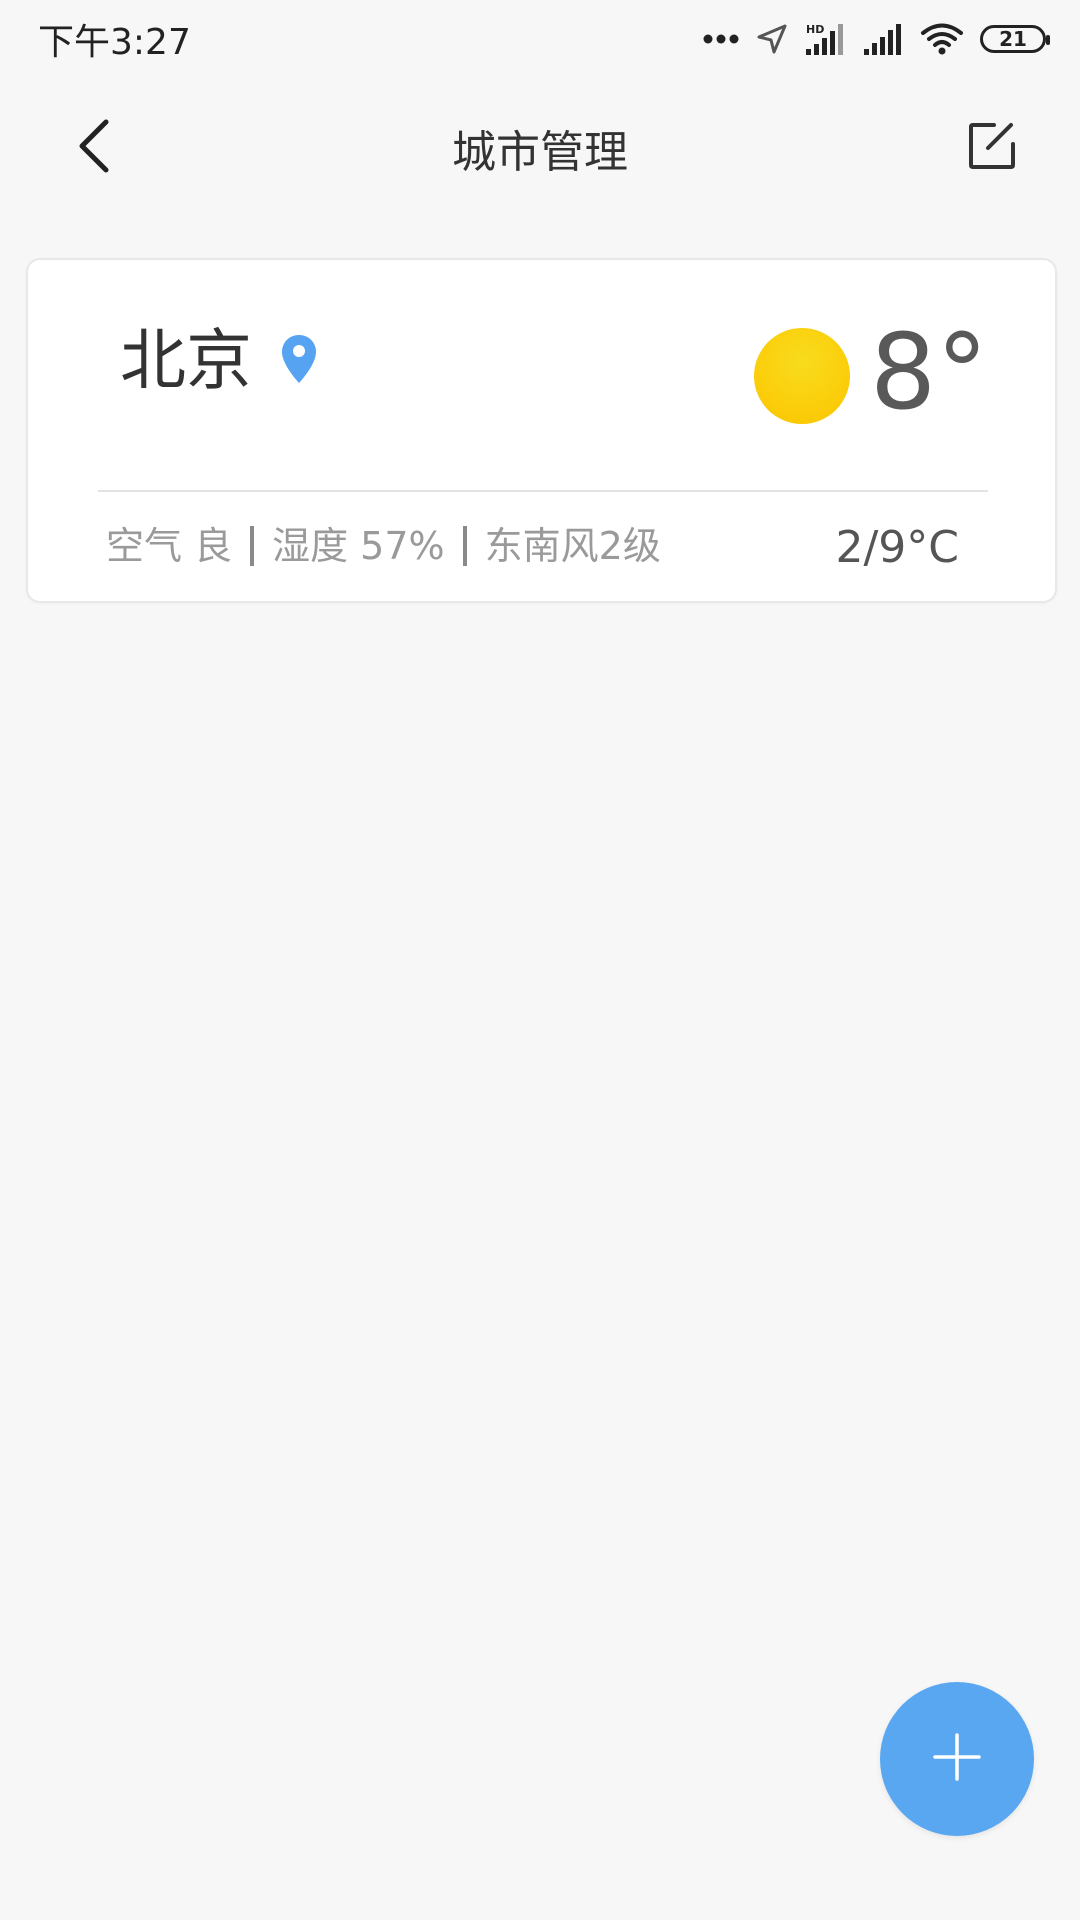 The height and width of the screenshot is (1920, 1080). Describe the element at coordinates (543, 491) in the screenshot. I see `card-divider` at that location.